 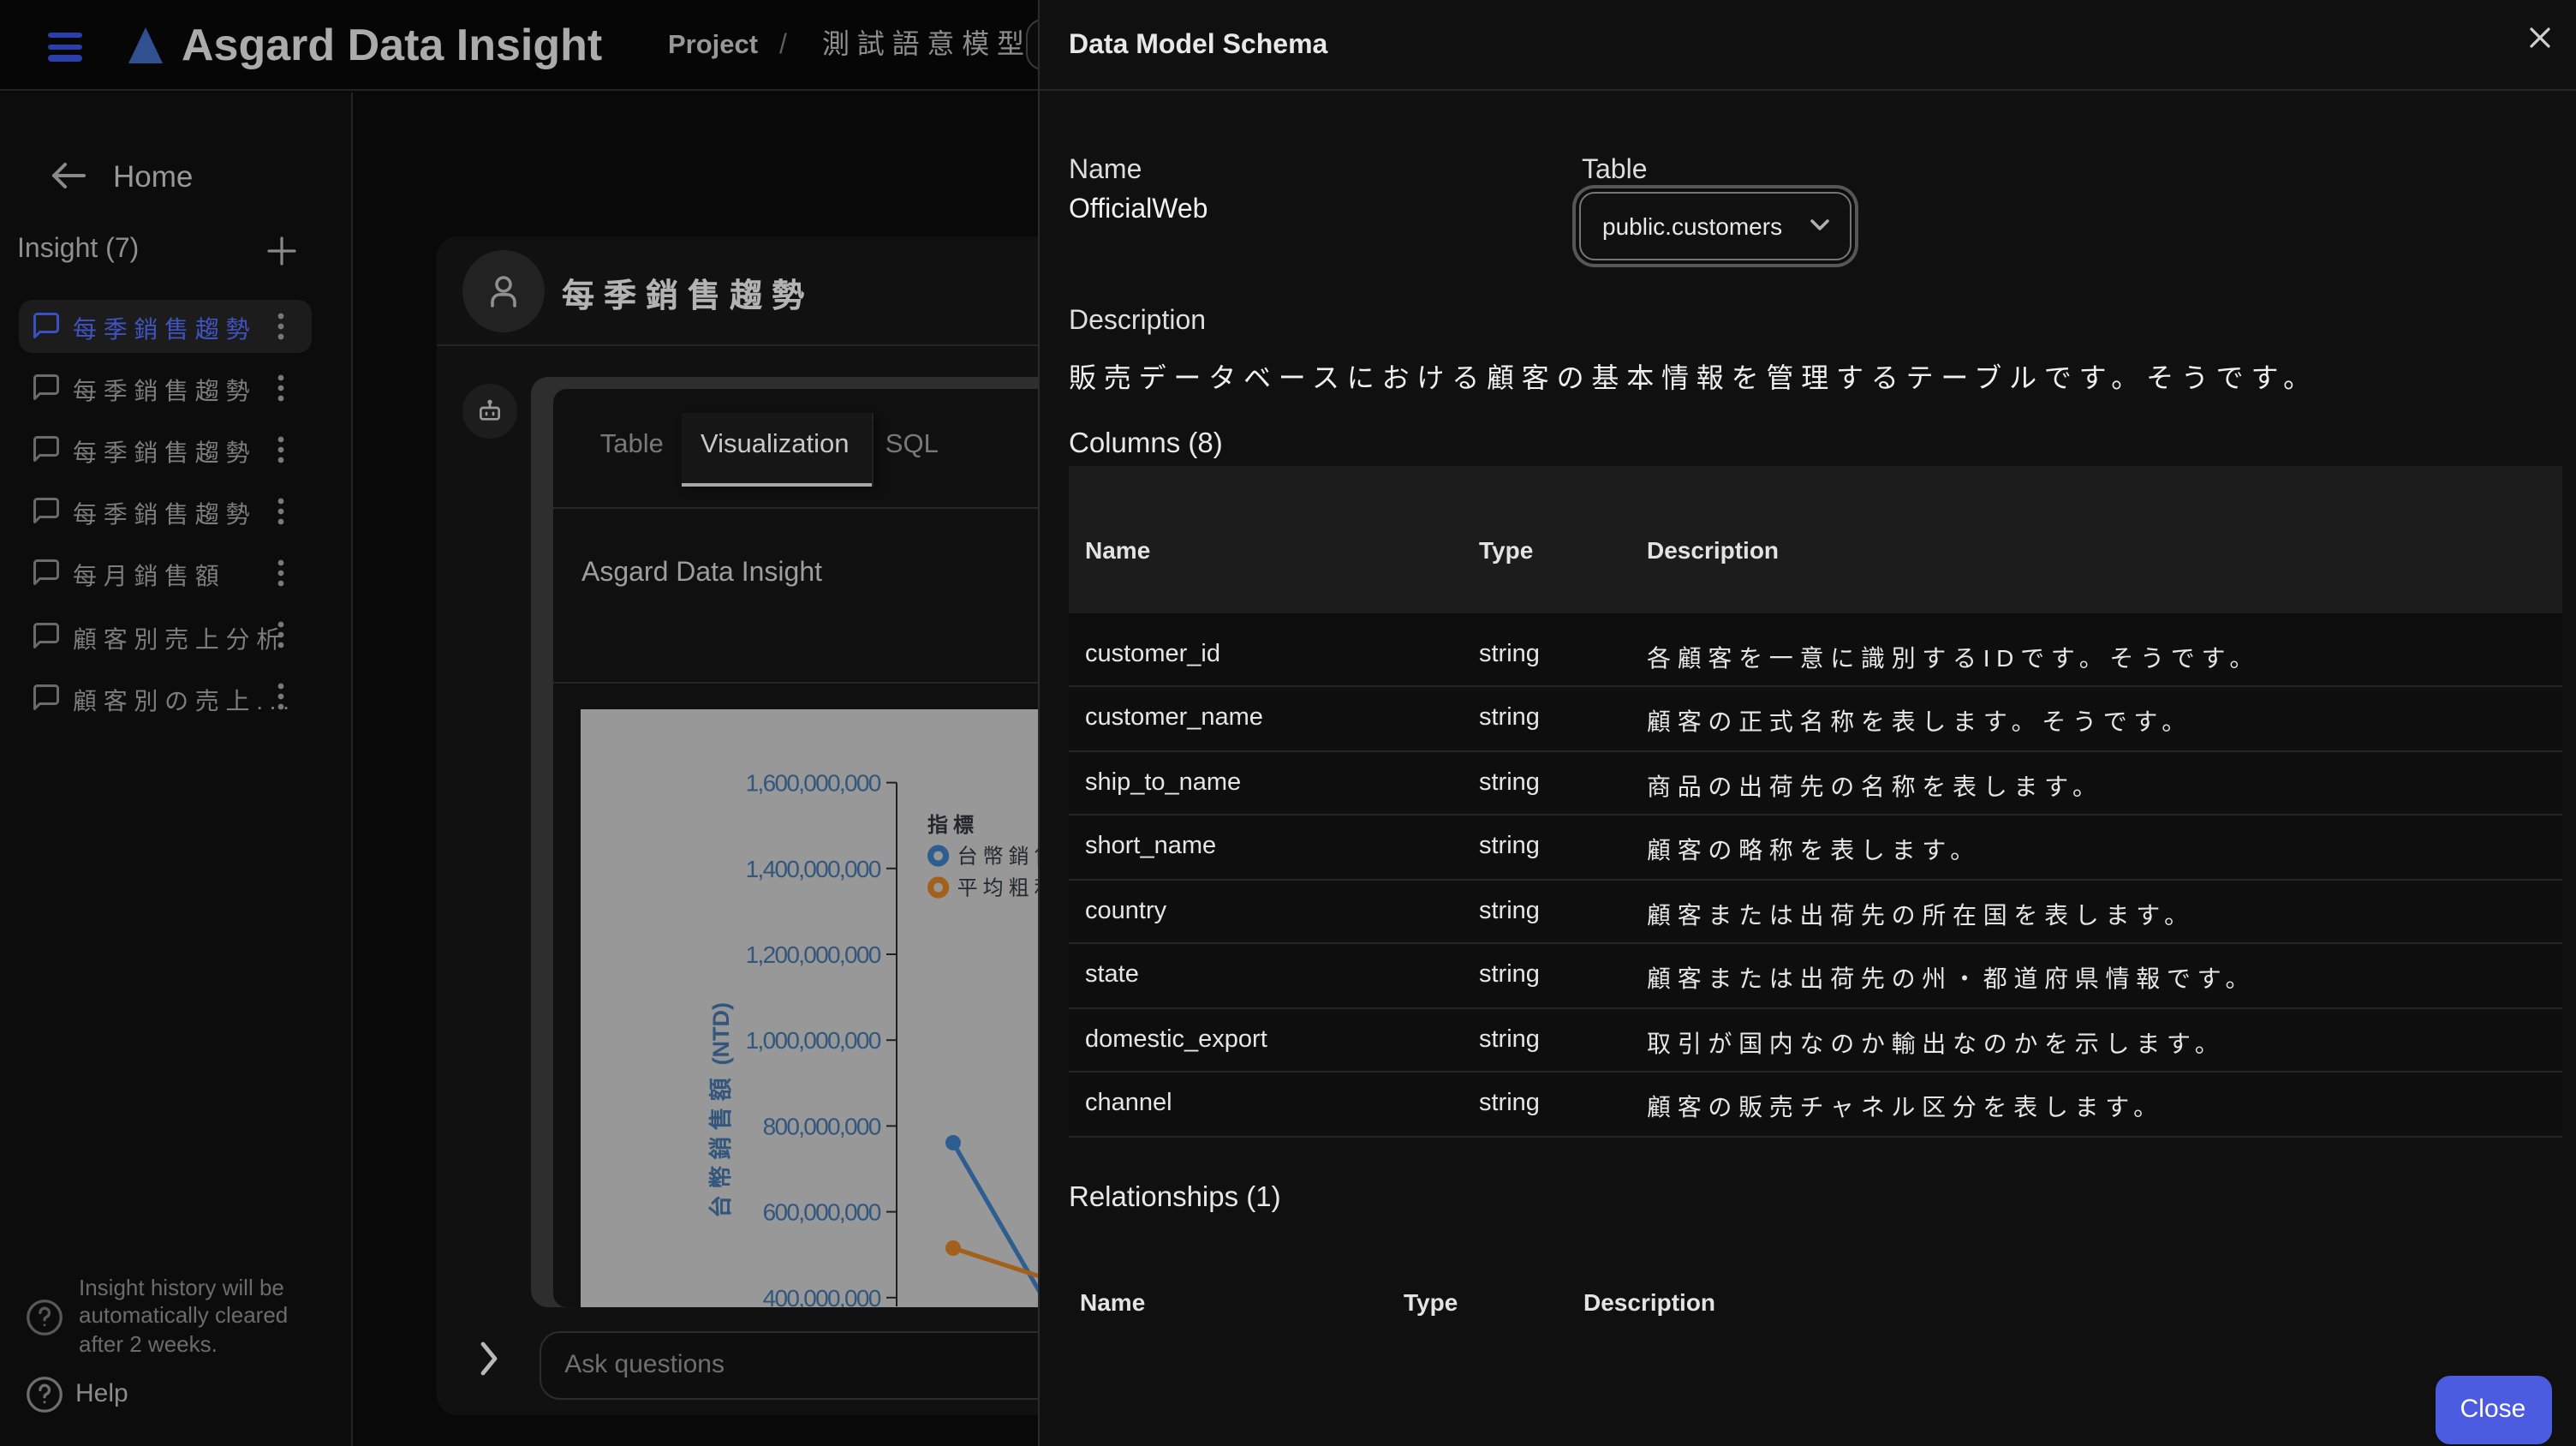 I want to click on svg-text: 台幣銷售額 (NTD), so click(x=720, y=1111).